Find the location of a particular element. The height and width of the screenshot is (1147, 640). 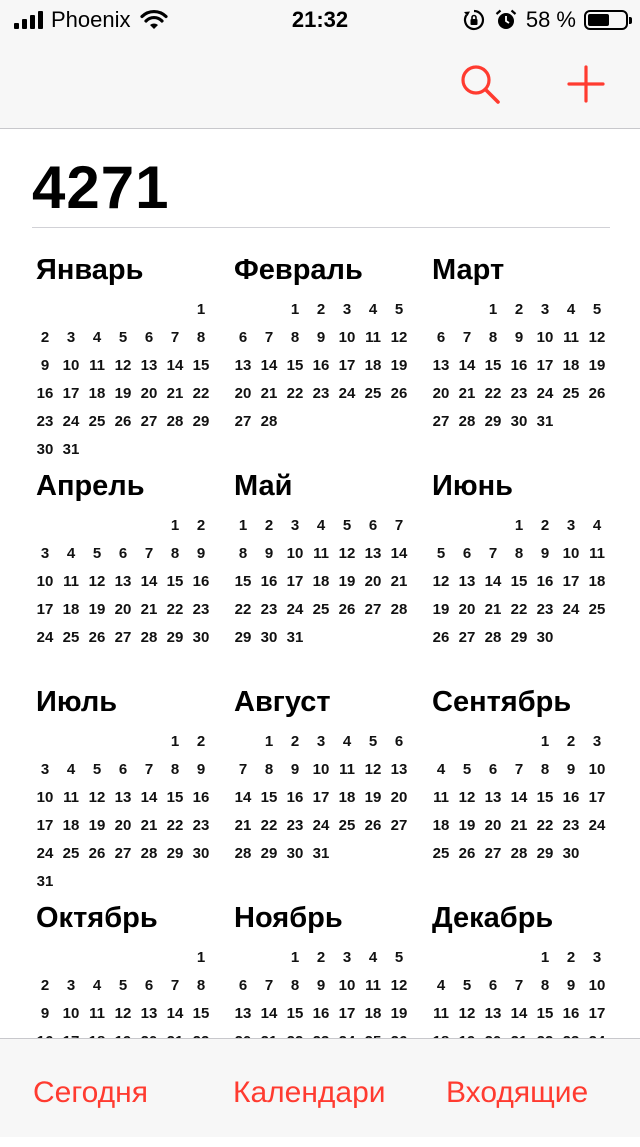

today-button: Сегодня is located at coordinates (90, 1088).